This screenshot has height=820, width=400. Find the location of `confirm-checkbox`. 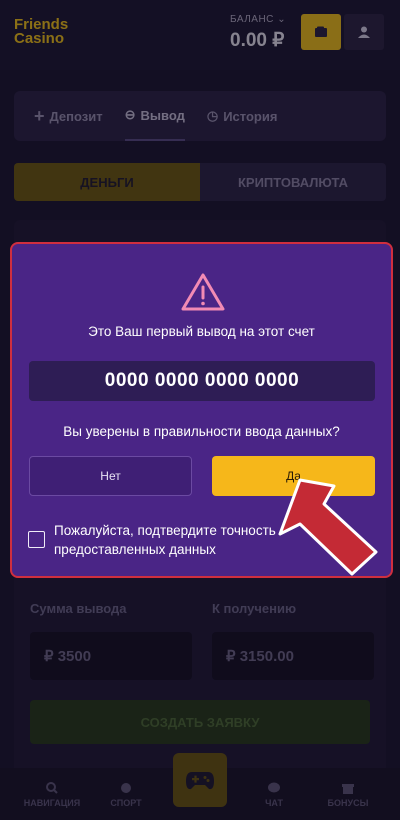

confirm-checkbox is located at coordinates (36, 539).